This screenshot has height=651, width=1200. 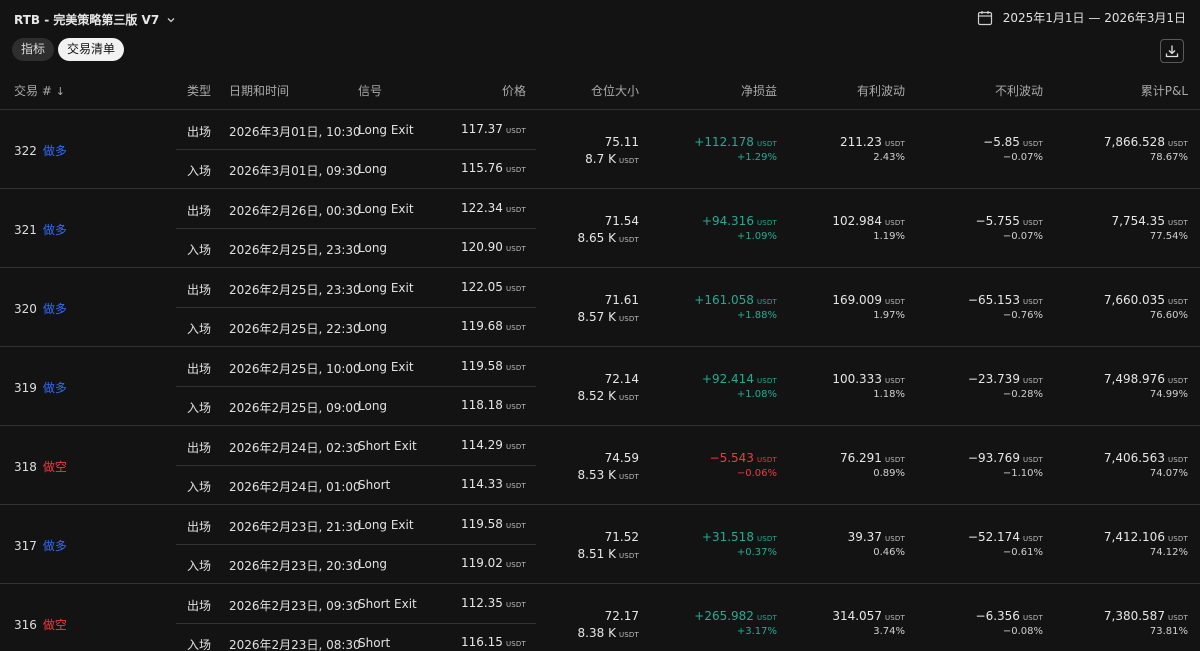 I want to click on size-qty: 74.59, so click(x=621, y=458).